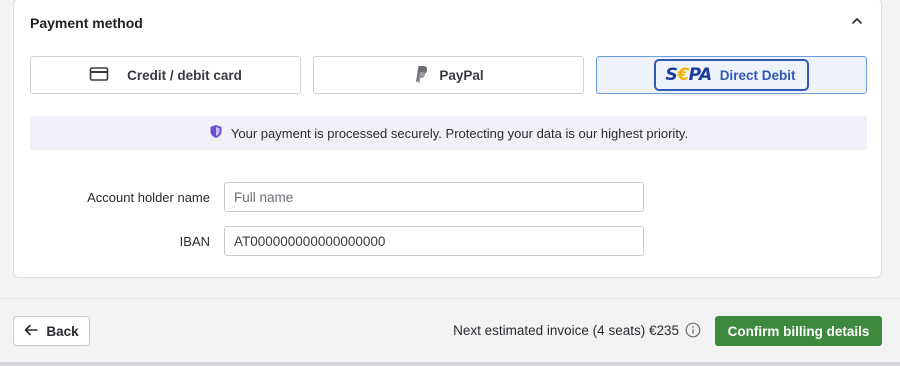 This screenshot has height=366, width=900. I want to click on payment-method-sepa-option: S € PA Direct Debit, so click(731, 75).